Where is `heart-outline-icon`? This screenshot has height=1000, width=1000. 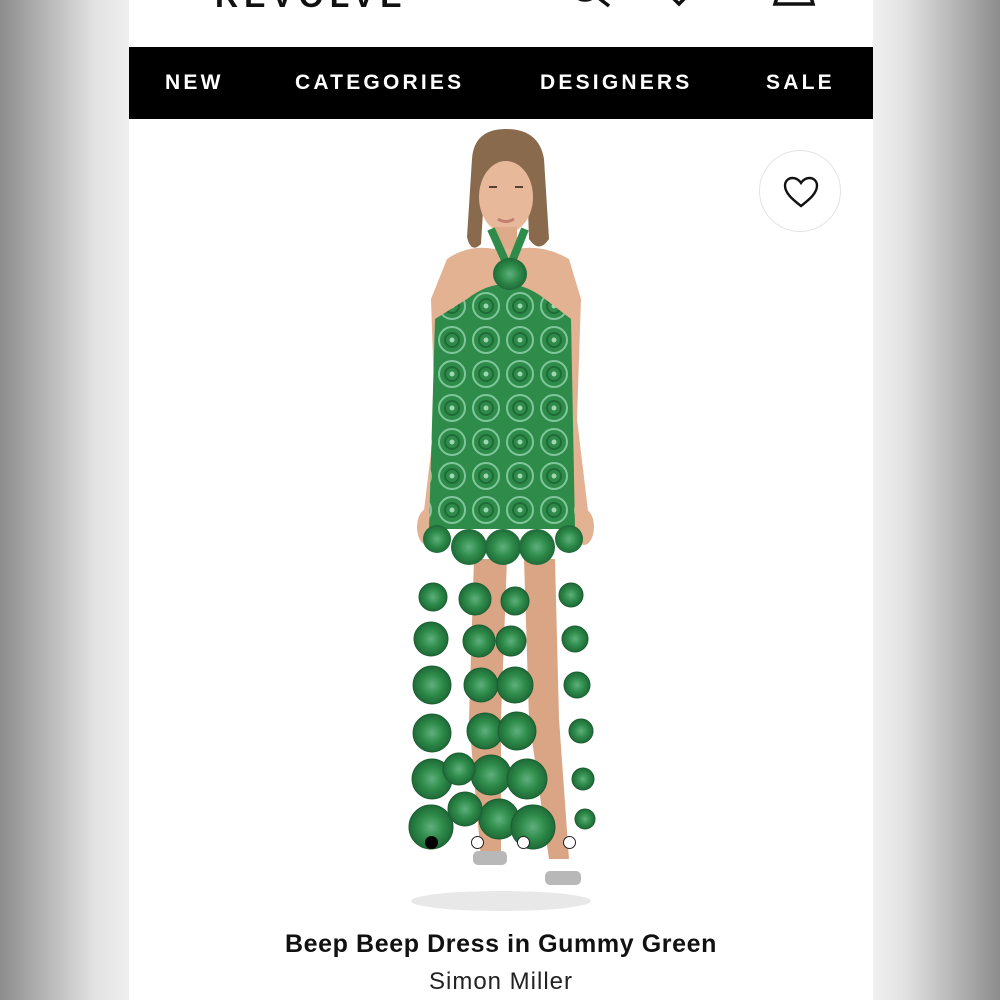
heart-outline-icon is located at coordinates (801, 192).